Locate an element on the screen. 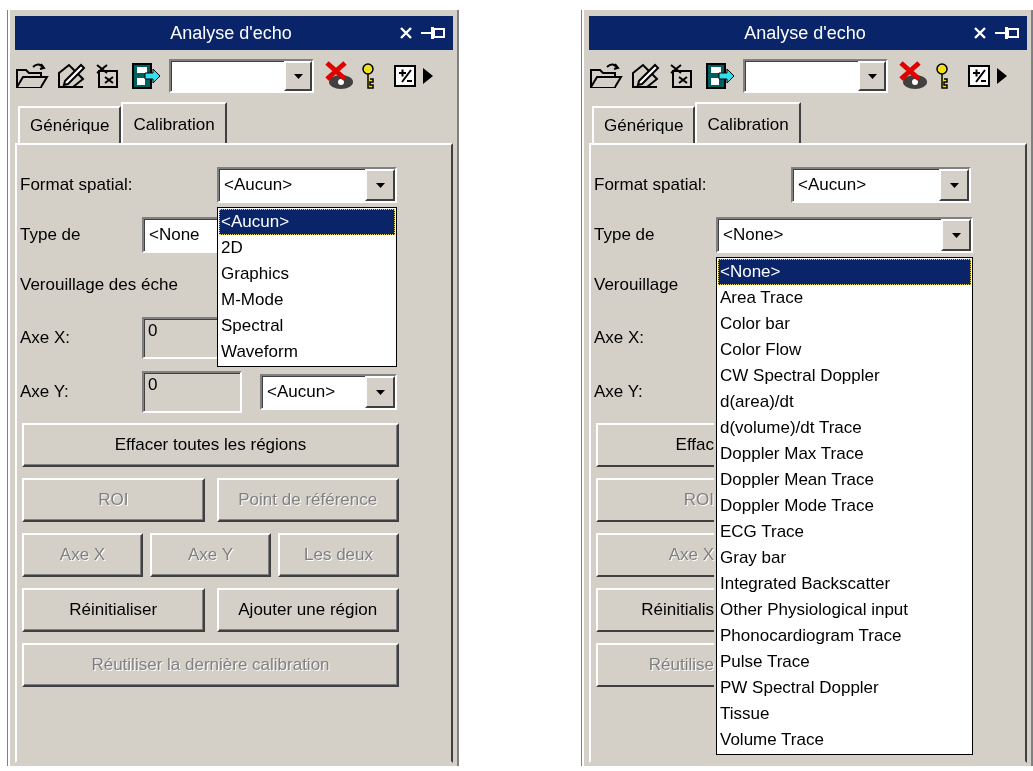  dropdown-option: Doppler Mode Trace is located at coordinates (844, 506).